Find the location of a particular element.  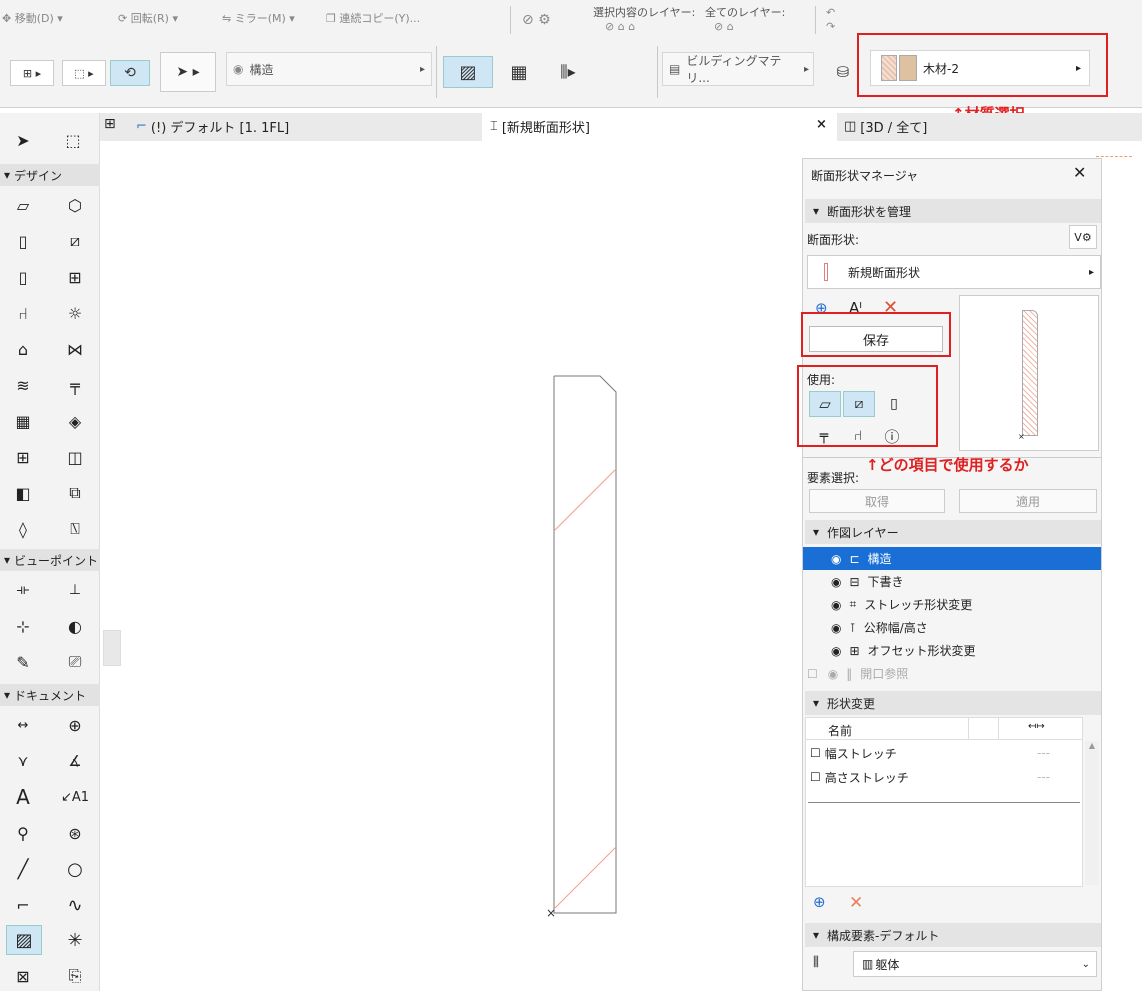

undo-icon: ↶ is located at coordinates (830, 12).